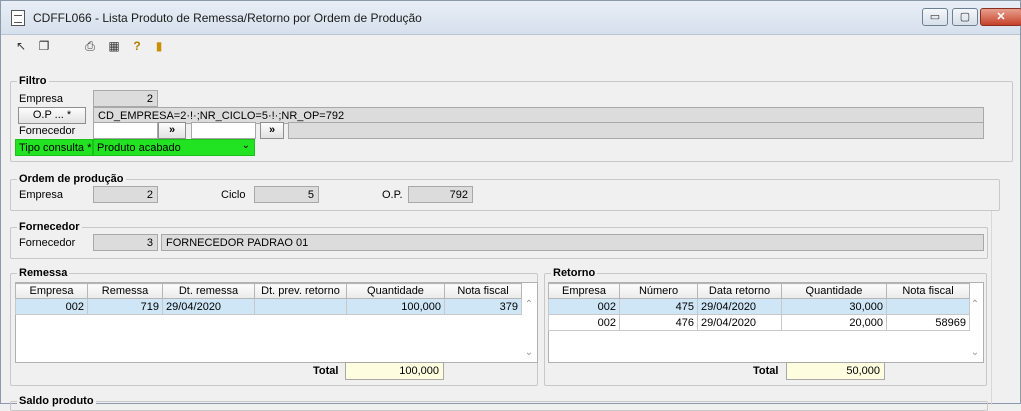  I want to click on table-cell: 30,000, so click(834, 306).